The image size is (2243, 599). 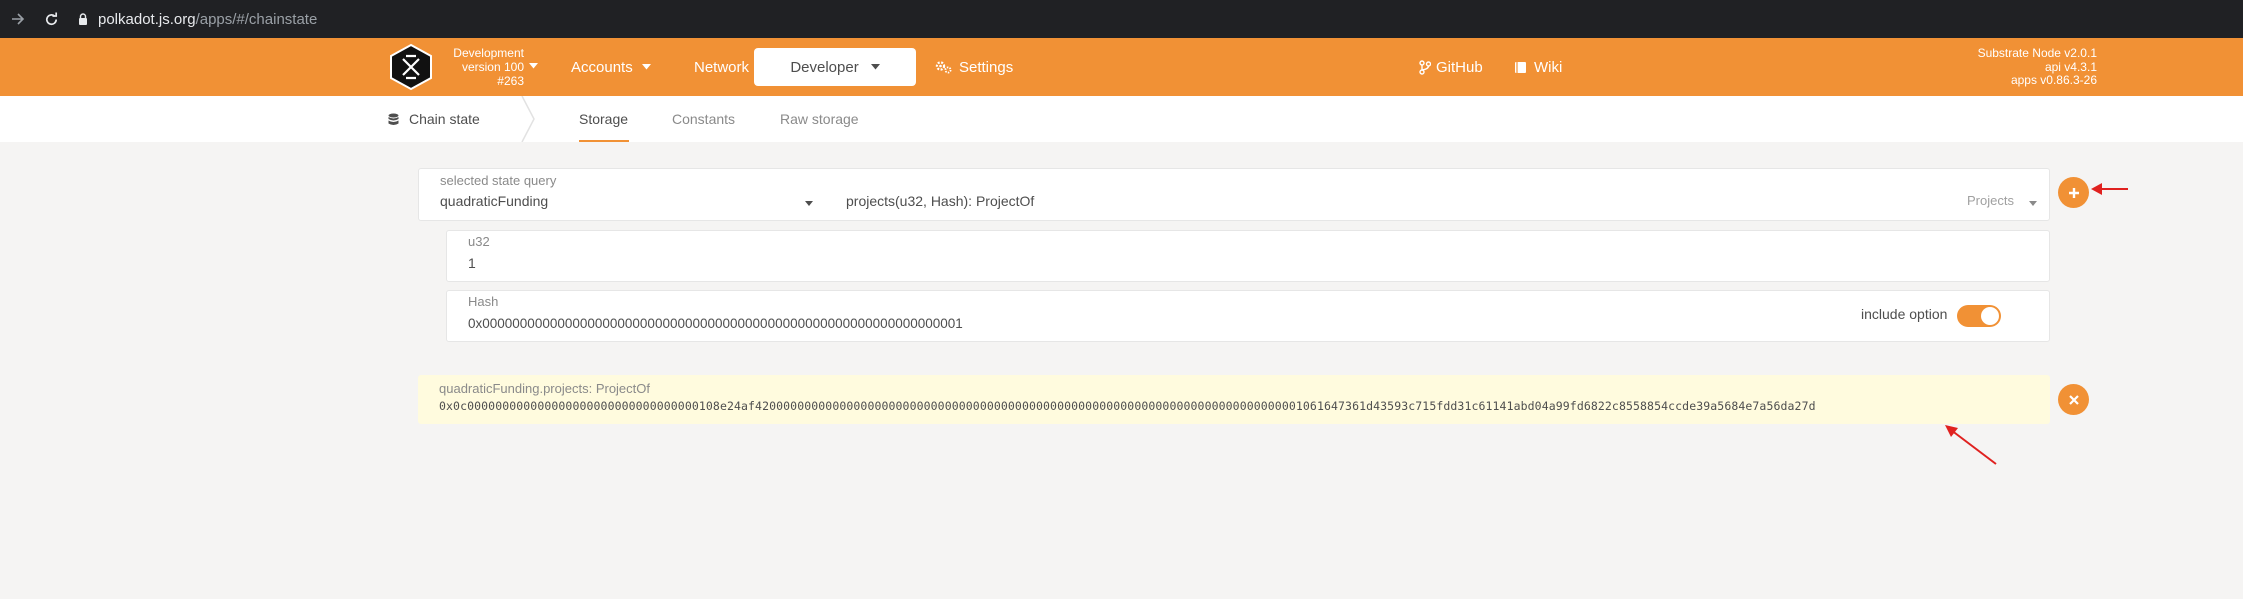 I want to click on annotation-overlay, so click(x=2036, y=324).